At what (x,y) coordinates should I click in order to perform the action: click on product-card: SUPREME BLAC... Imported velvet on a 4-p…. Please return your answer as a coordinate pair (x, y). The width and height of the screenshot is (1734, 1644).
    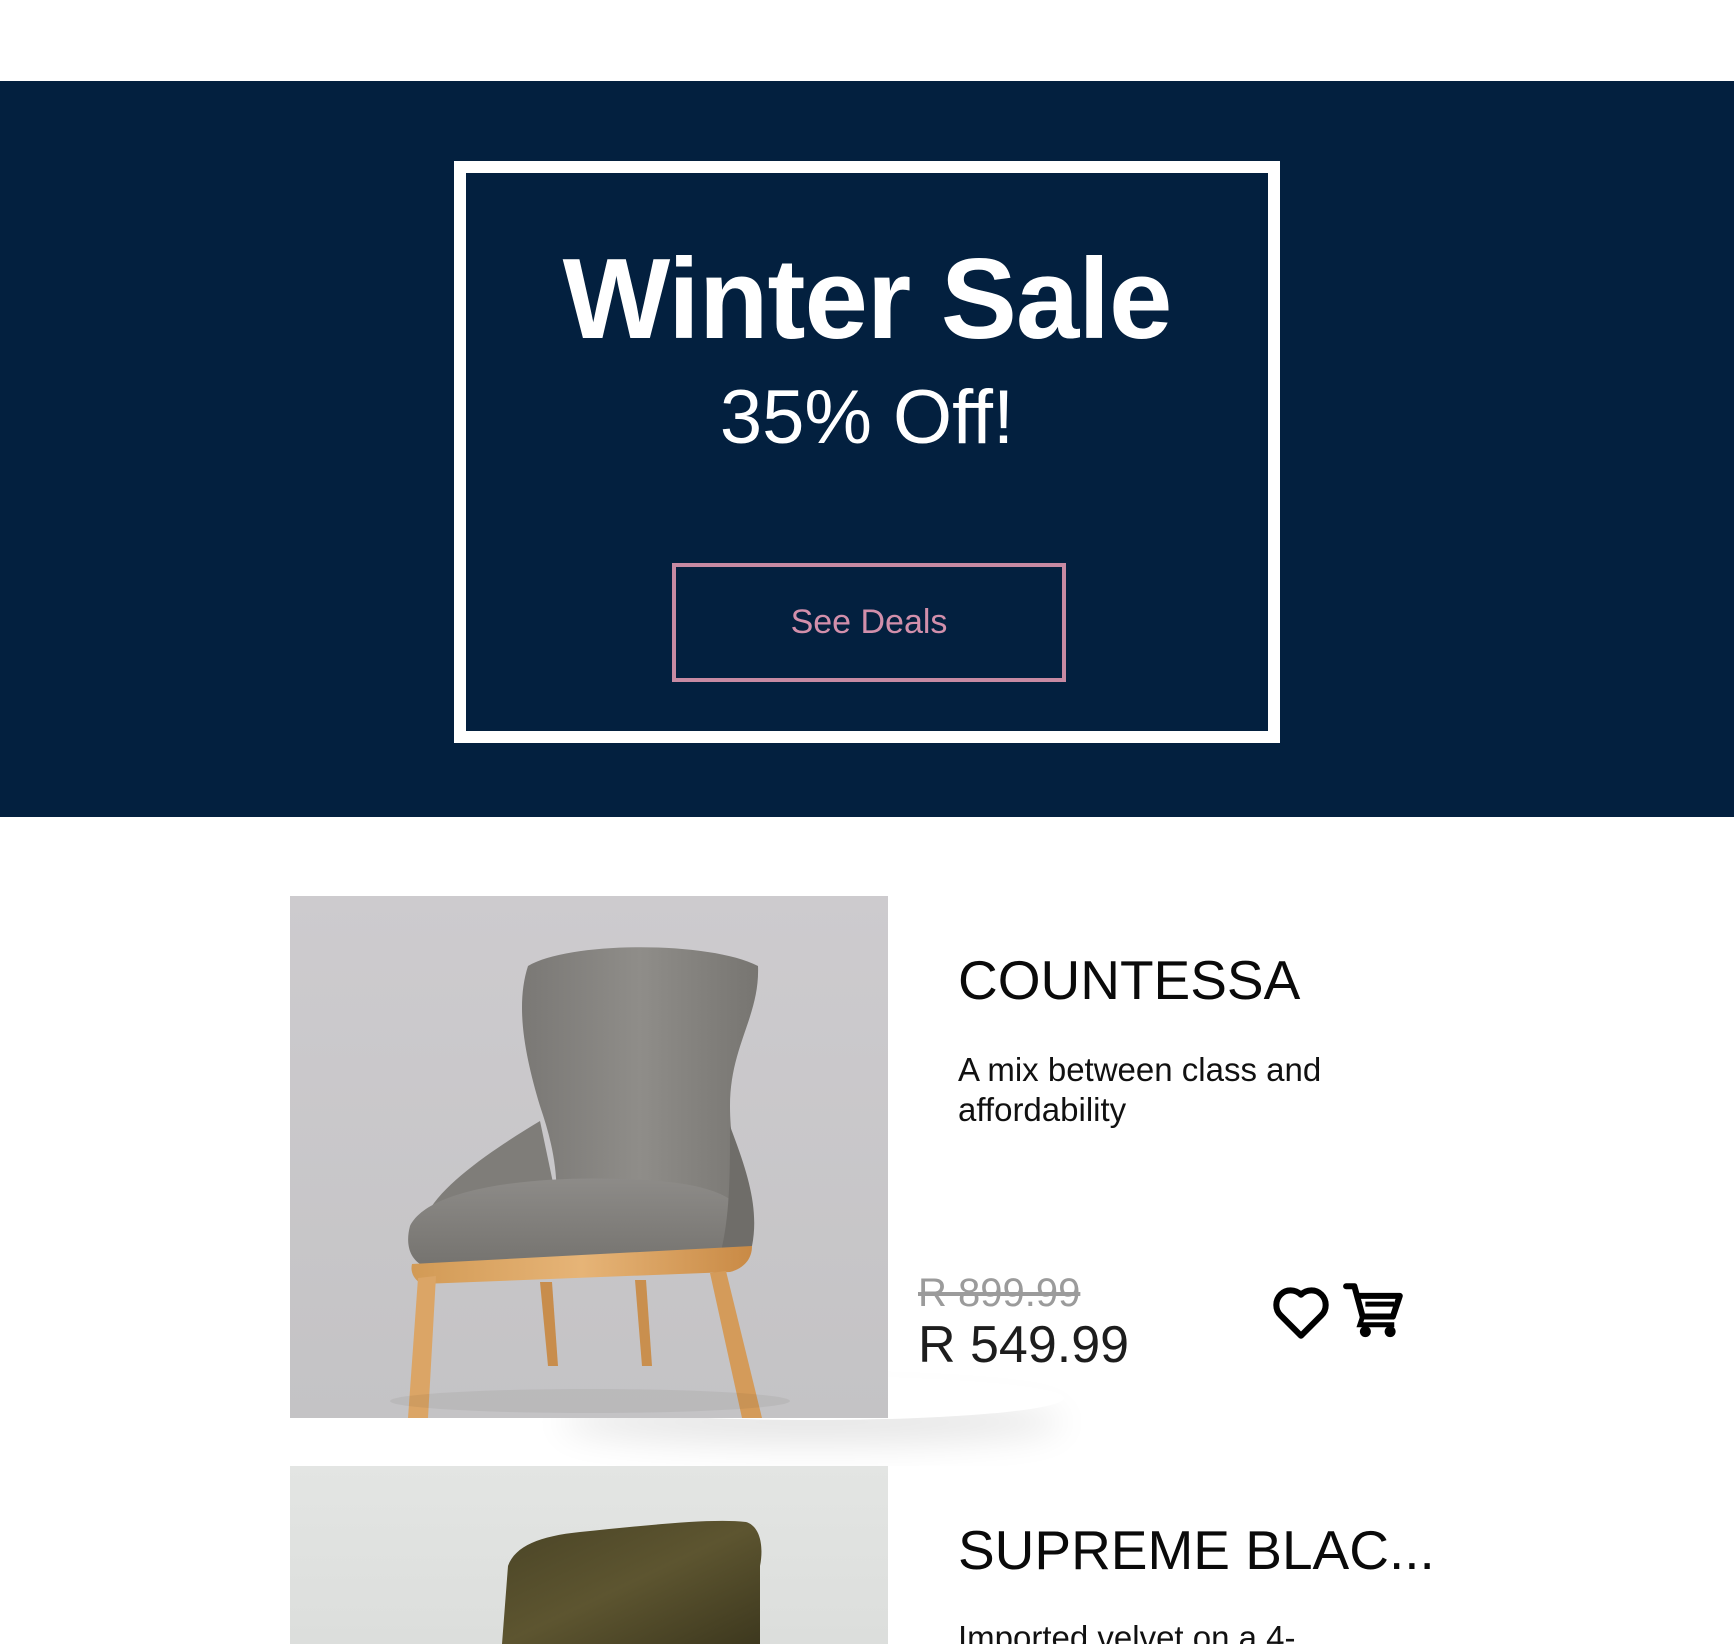
    Looking at the image, I should click on (867, 1555).